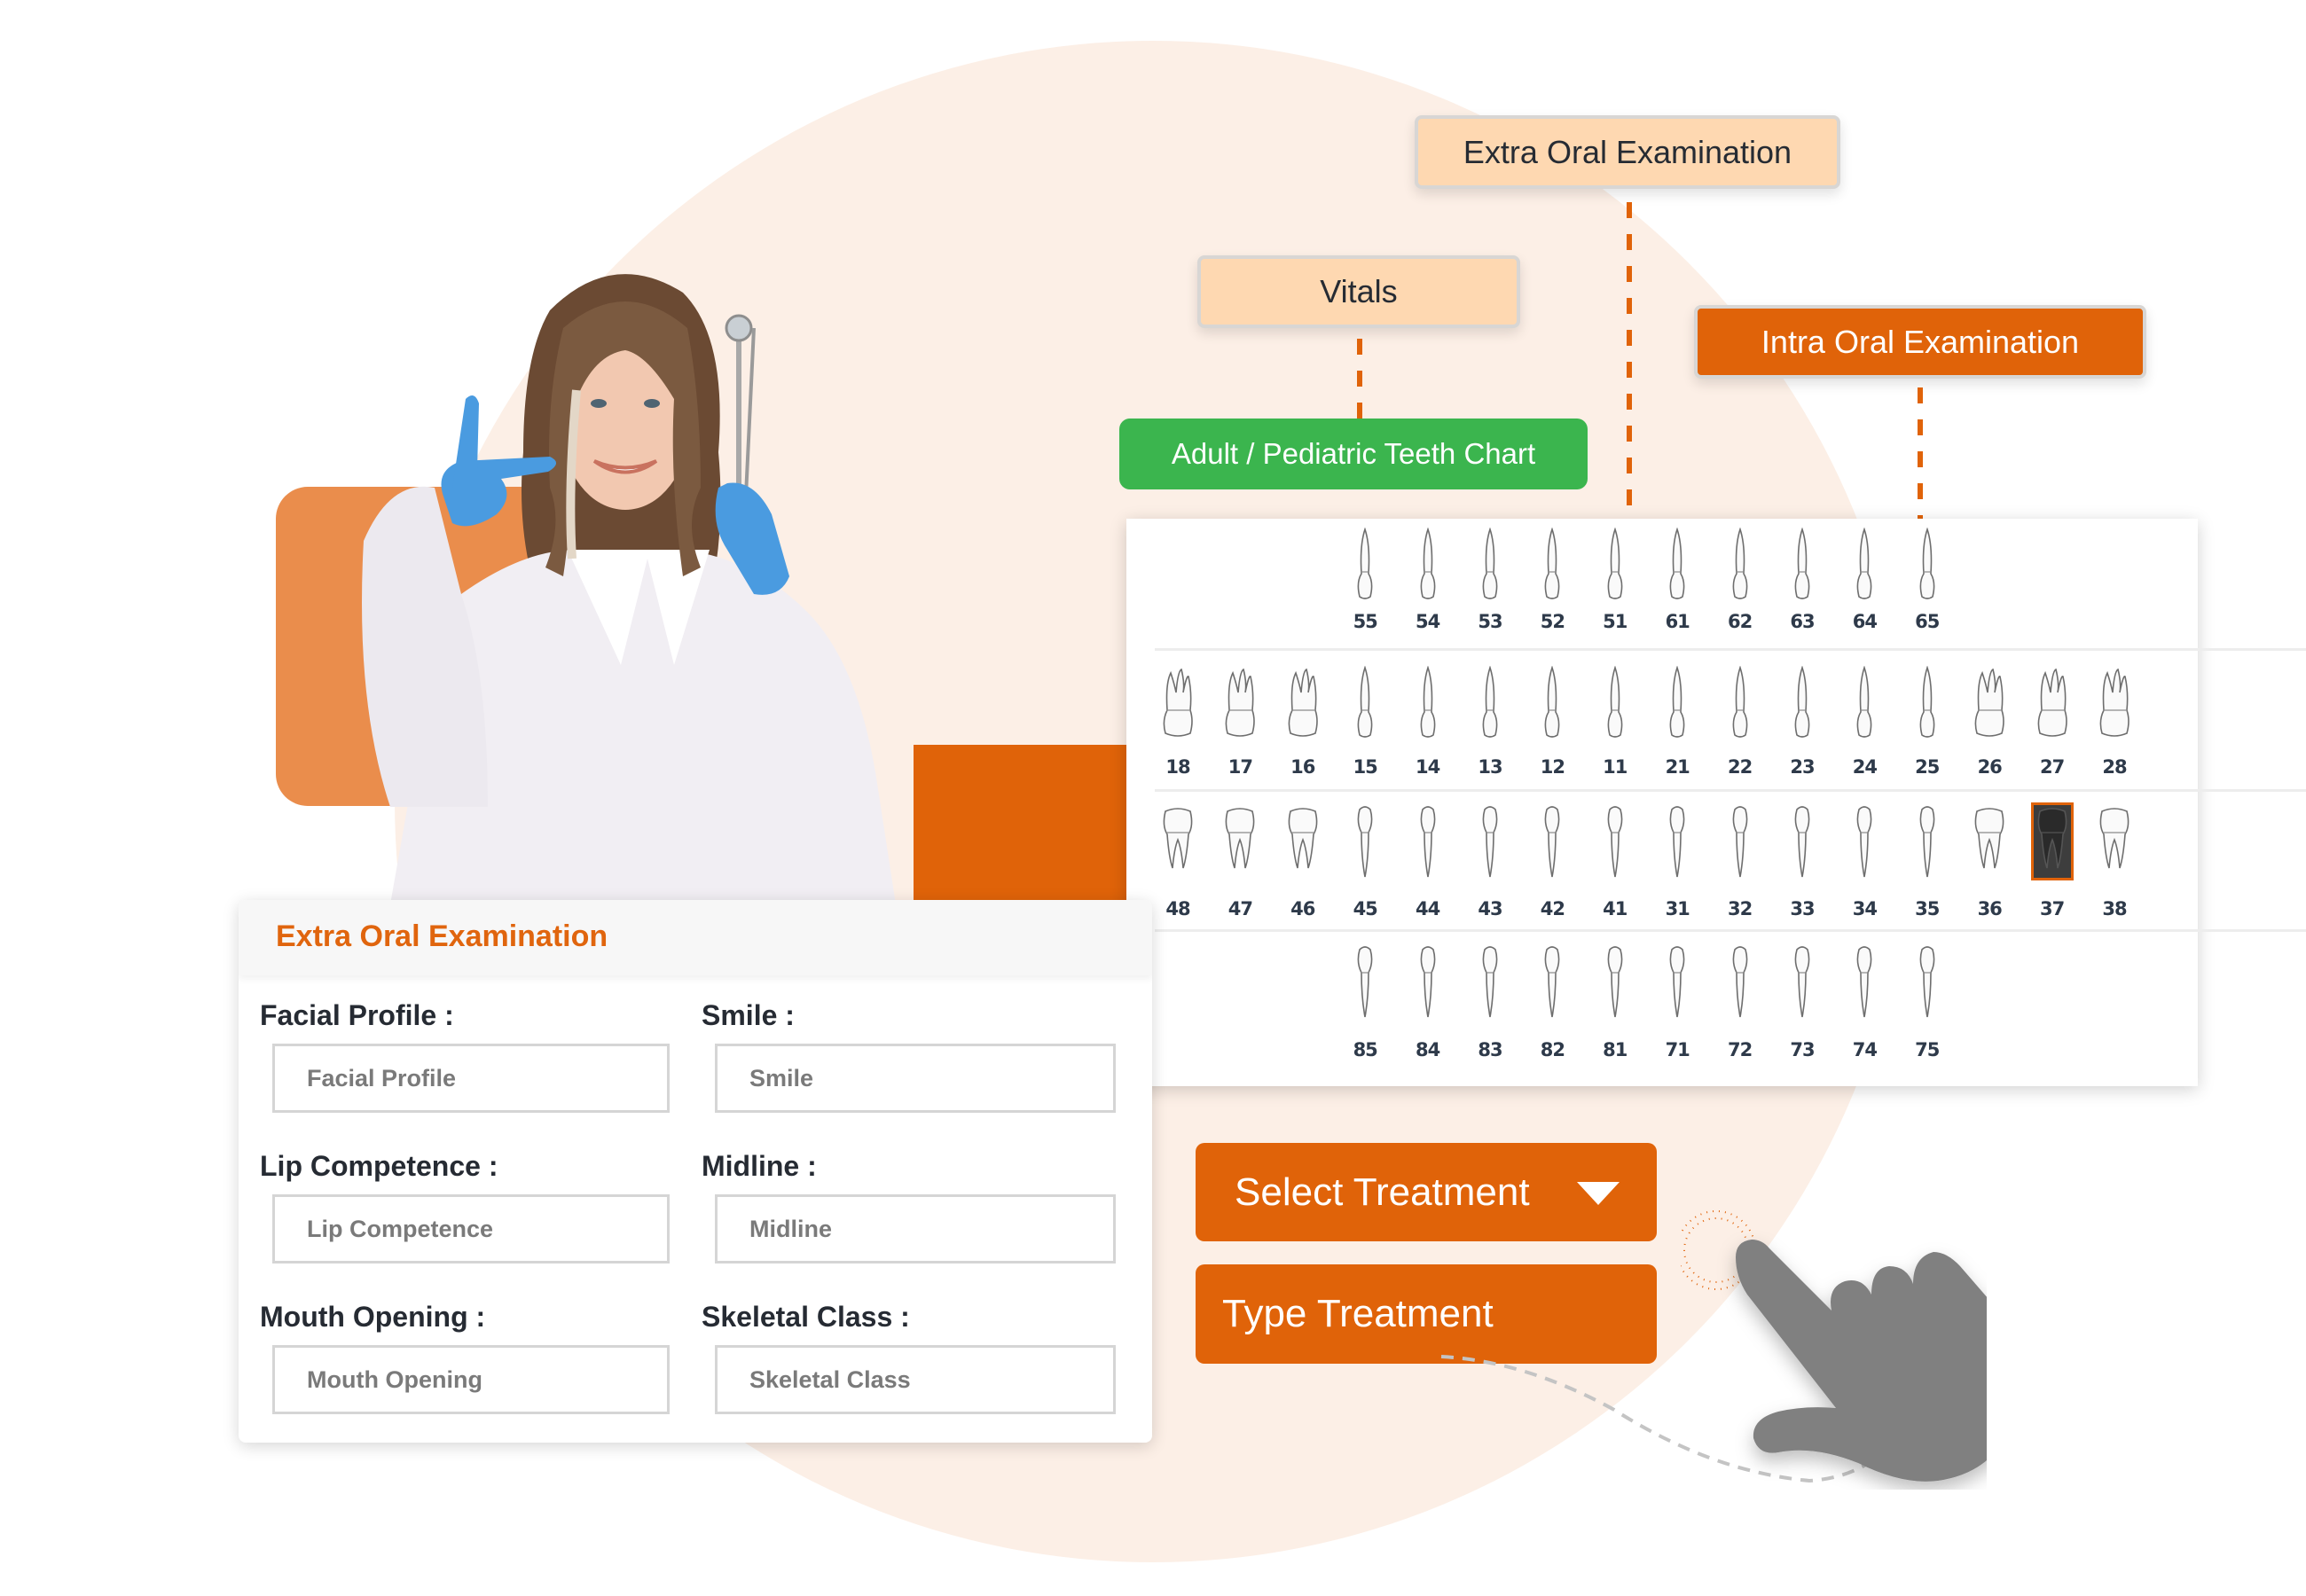 Image resolution: width=2306 pixels, height=1596 pixels. What do you see at coordinates (916, 1379) in the screenshot?
I see `skeletal-class-input: Skeletal Class` at bounding box center [916, 1379].